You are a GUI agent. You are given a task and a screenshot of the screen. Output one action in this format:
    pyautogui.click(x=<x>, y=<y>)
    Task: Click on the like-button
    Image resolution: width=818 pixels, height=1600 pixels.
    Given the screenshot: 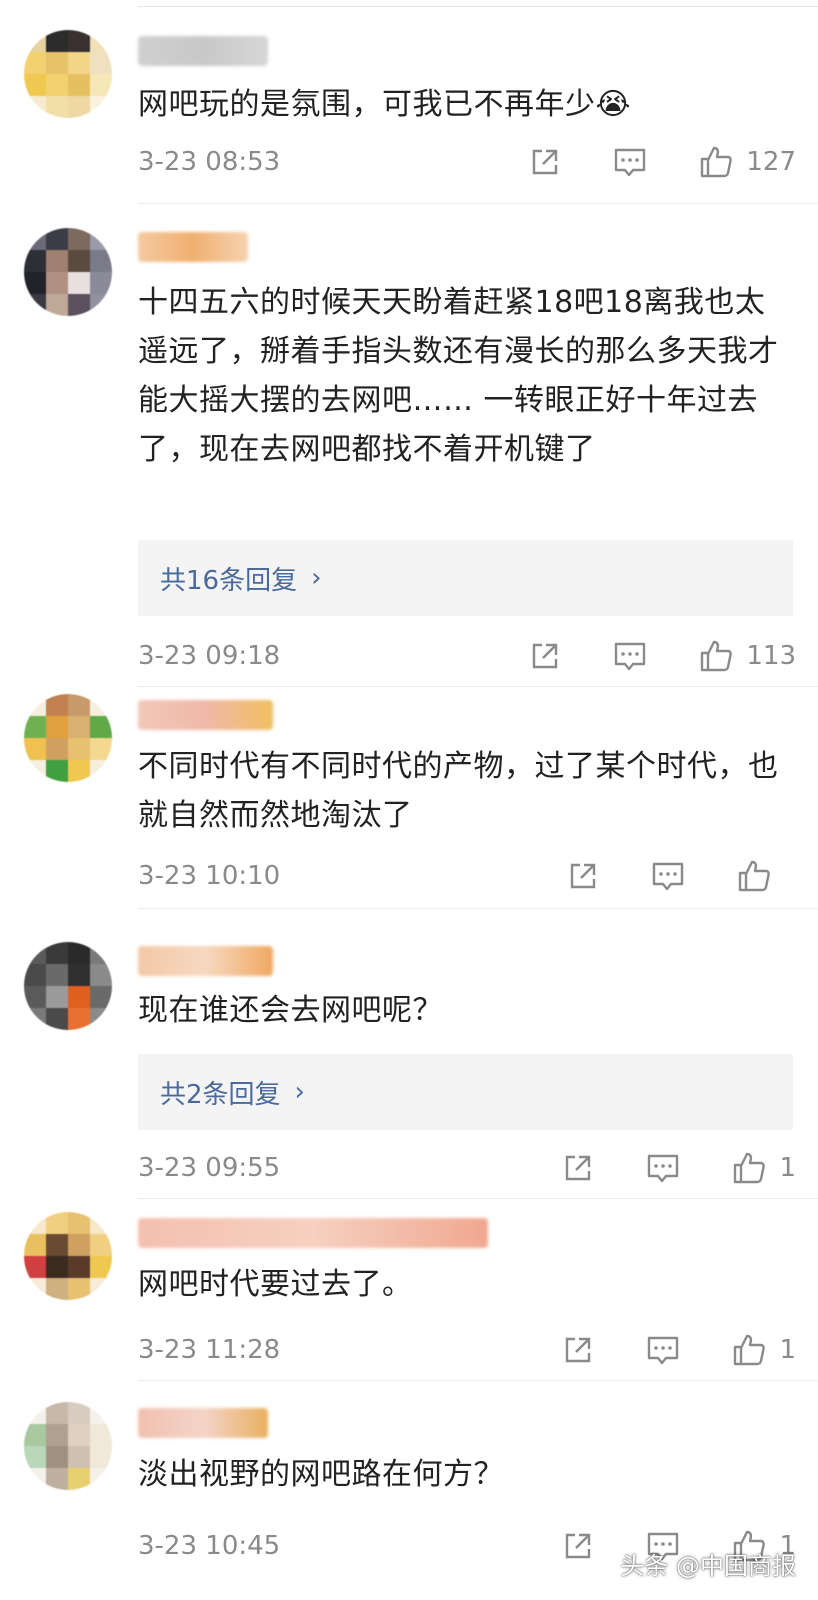 What is the action you would take?
    pyautogui.click(x=766, y=876)
    